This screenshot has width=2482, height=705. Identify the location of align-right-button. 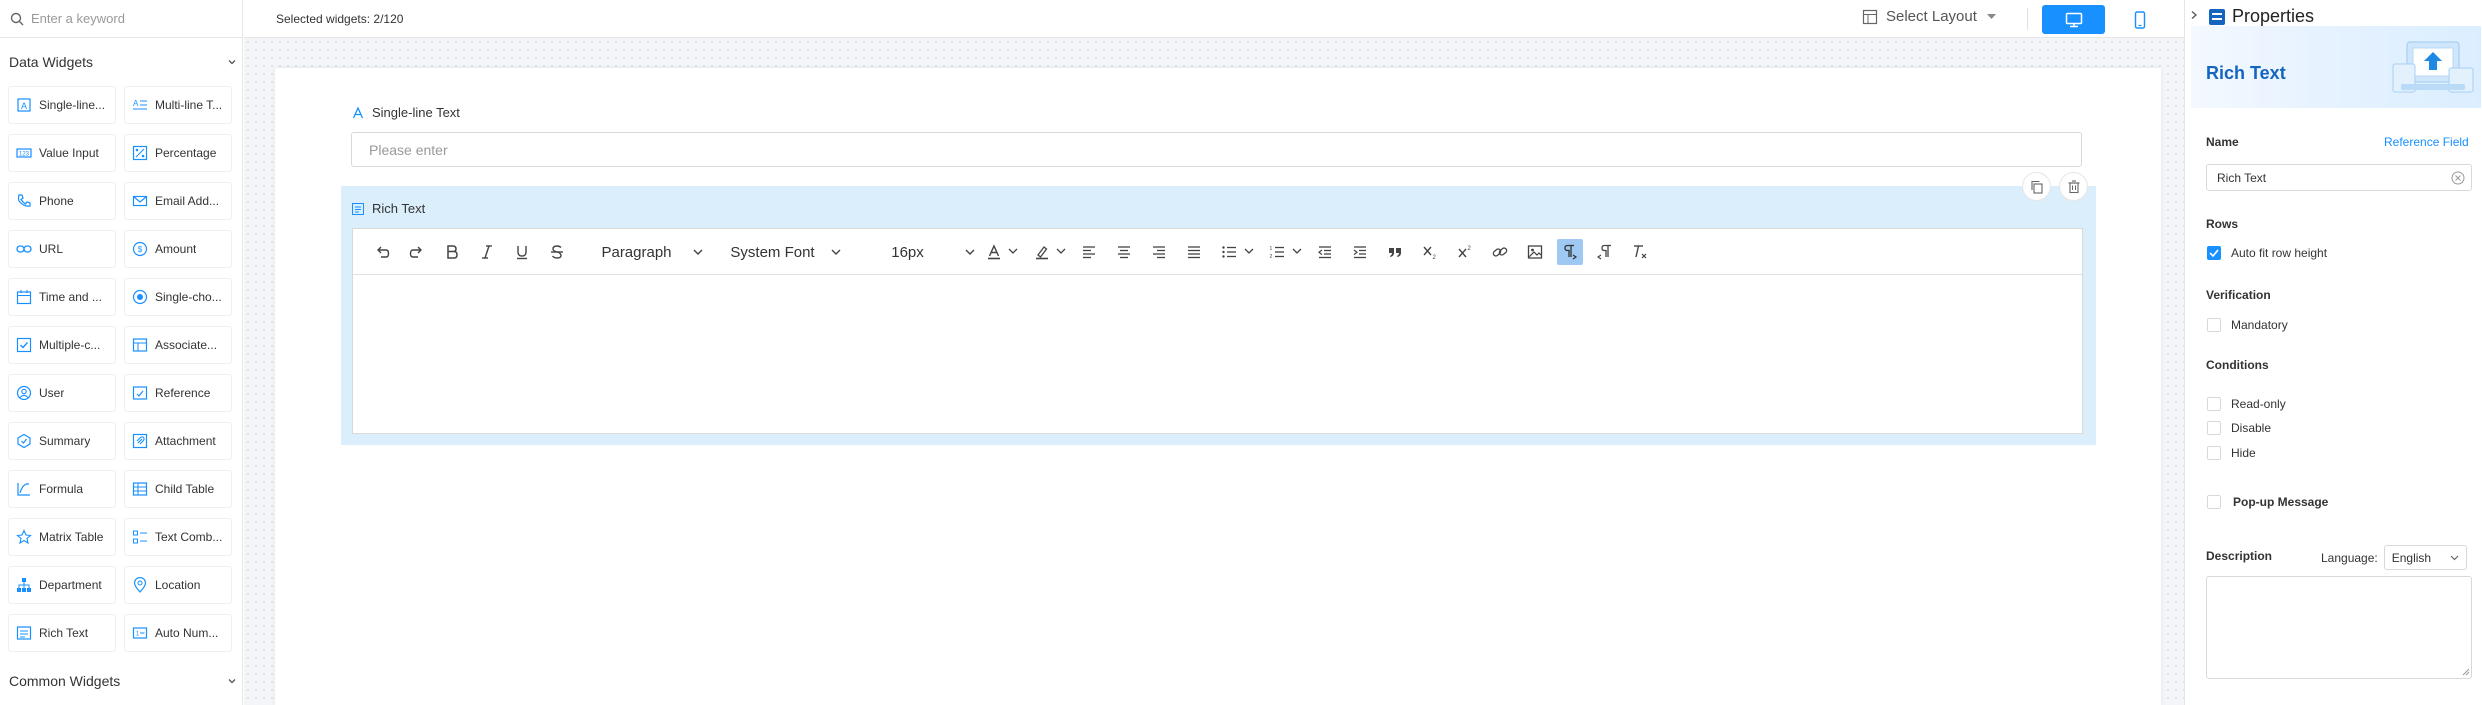
(1159, 252).